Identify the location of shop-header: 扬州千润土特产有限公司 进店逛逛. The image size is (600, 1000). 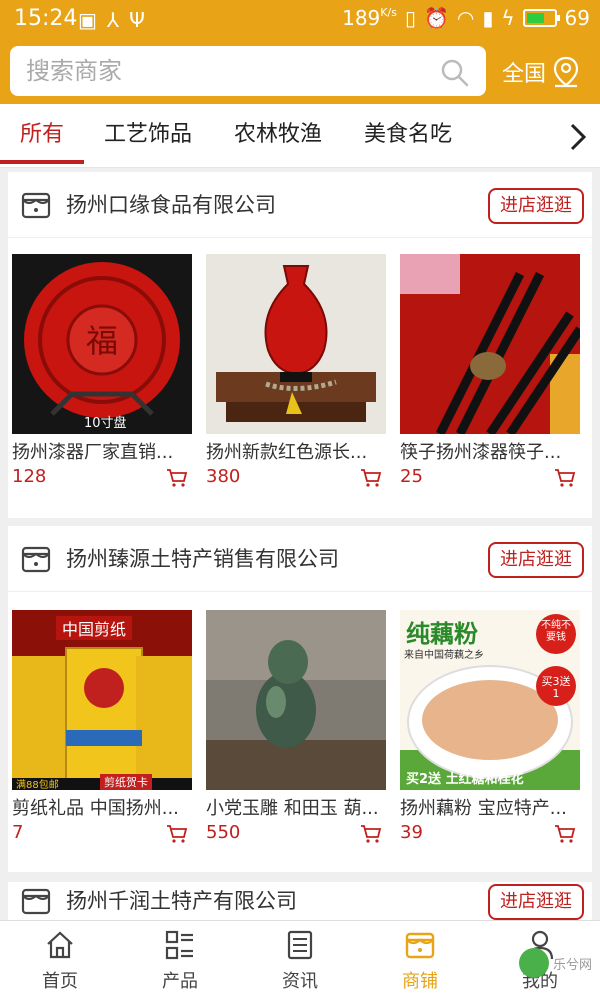
(300, 901).